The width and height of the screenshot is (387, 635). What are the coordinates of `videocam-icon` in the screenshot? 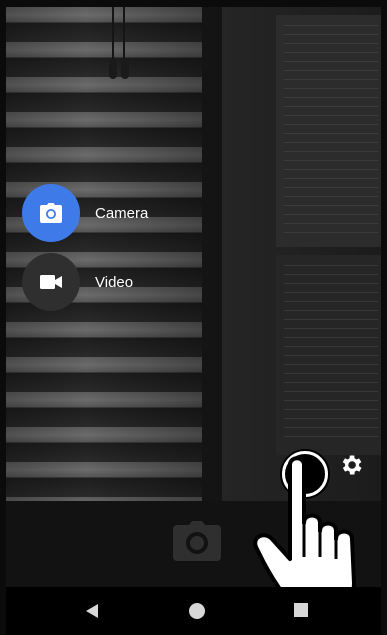 It's located at (51, 282).